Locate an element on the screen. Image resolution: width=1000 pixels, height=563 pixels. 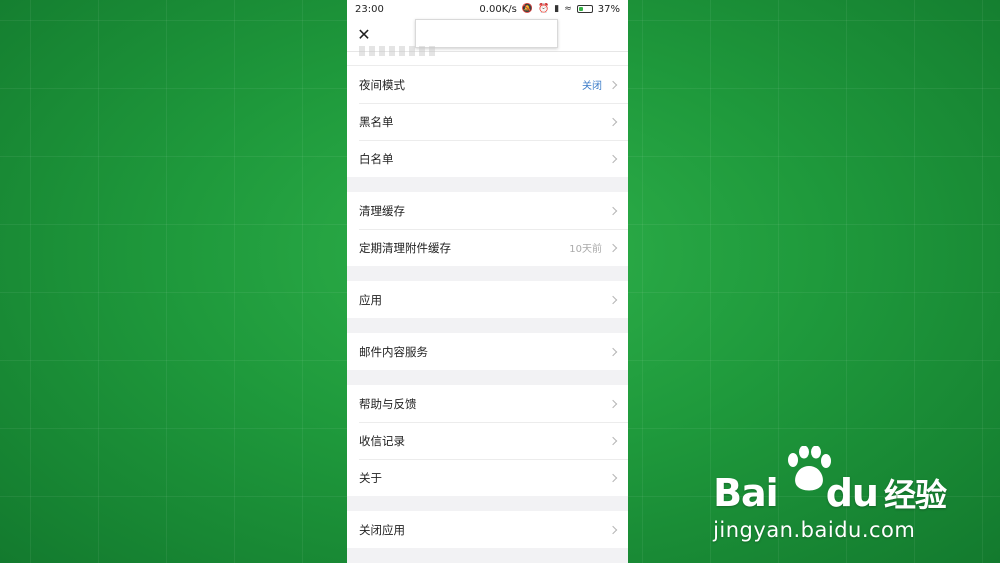
settings-row-label: 帮助与反馈 is located at coordinates (388, 403).